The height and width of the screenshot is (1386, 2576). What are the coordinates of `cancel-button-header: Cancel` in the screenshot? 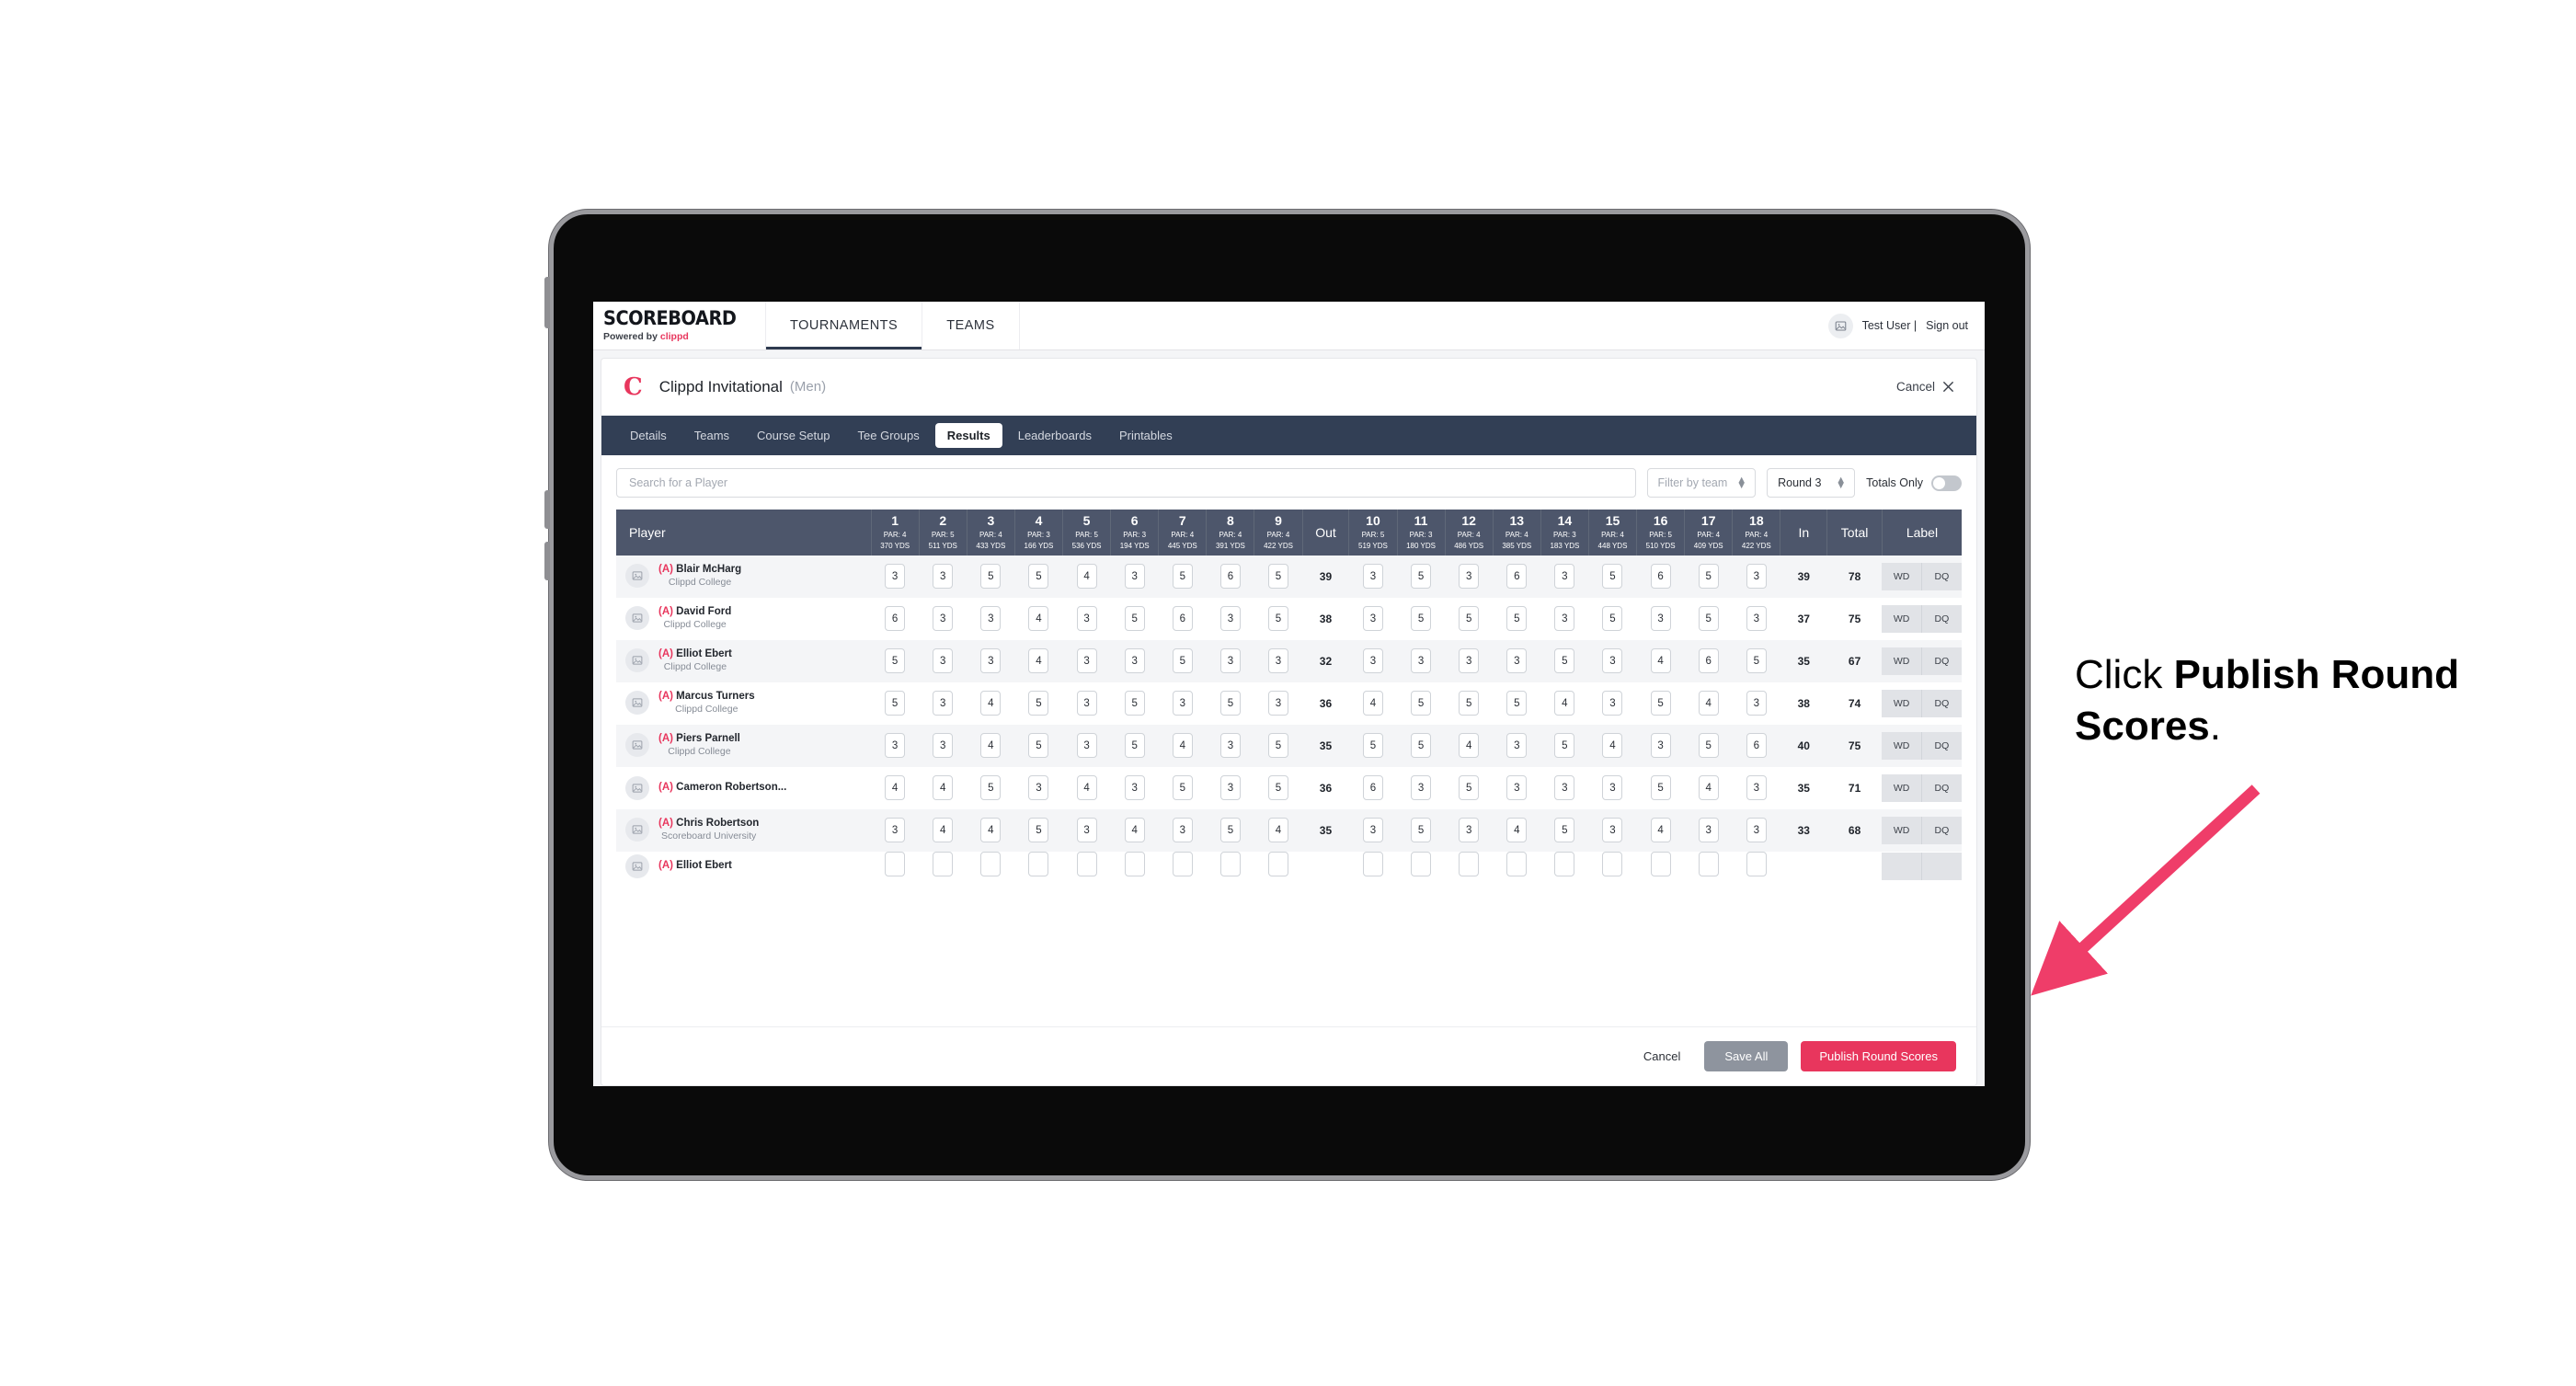 It's located at (1925, 387).